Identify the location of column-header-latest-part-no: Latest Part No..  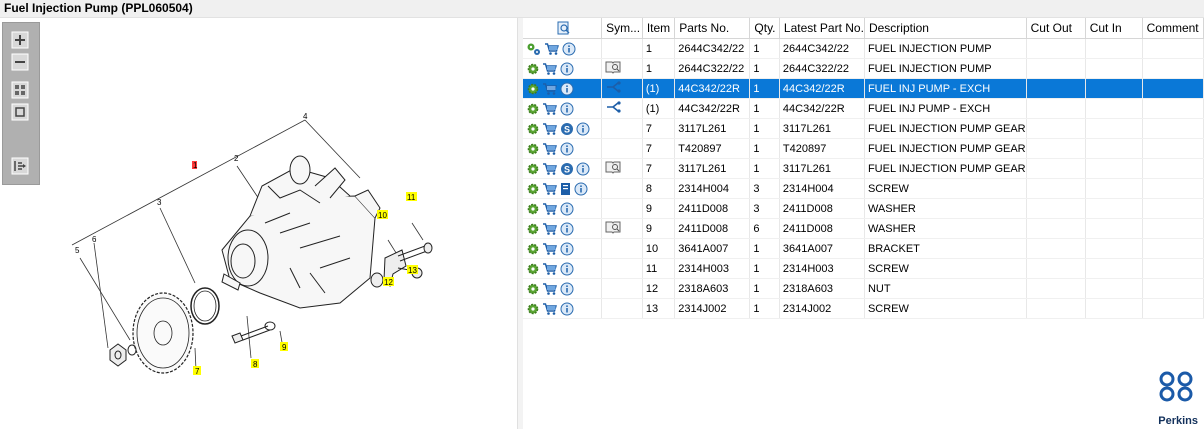
(822, 28).